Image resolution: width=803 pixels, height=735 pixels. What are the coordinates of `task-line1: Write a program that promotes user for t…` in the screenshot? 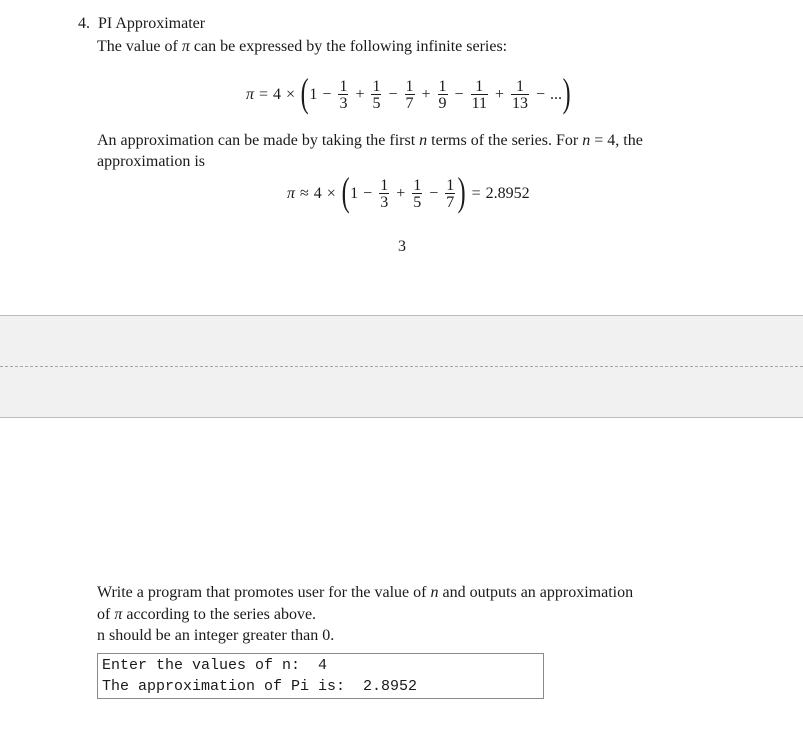 It's located at (365, 593).